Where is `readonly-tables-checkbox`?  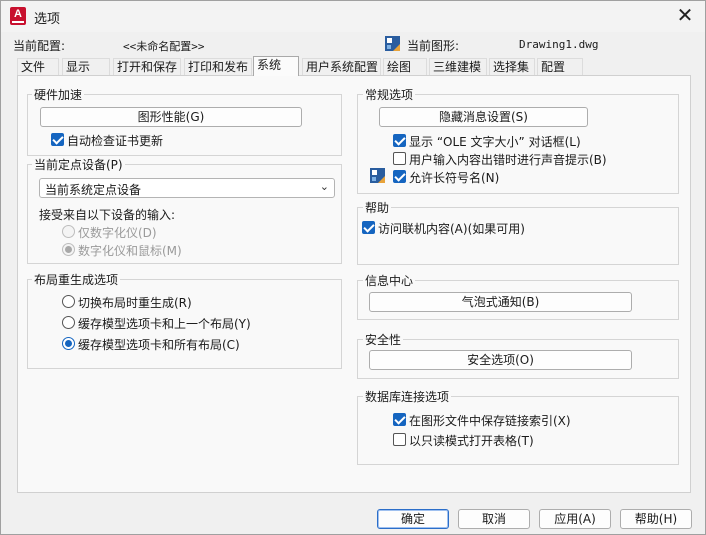
readonly-tables-checkbox is located at coordinates (399, 439).